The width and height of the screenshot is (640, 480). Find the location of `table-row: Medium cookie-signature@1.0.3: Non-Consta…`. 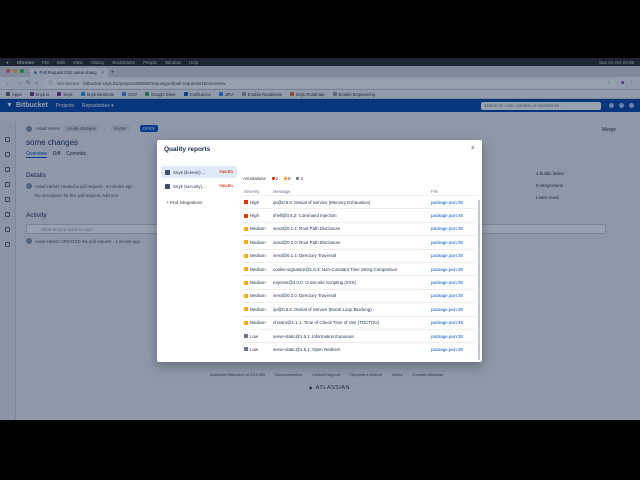

table-row: Medium cookie-signature@1.0.3: Non-Consta… is located at coordinates (361, 268).